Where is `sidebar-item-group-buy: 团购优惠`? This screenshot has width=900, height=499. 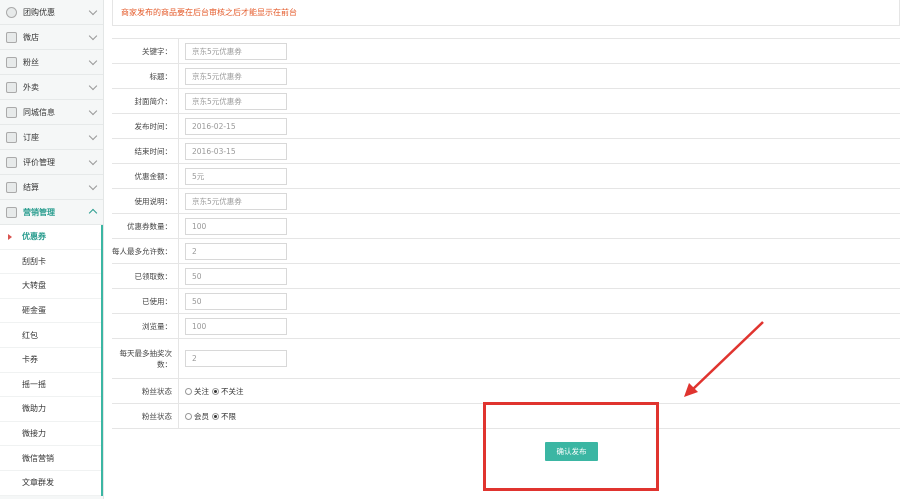 sidebar-item-group-buy: 团购优惠 is located at coordinates (51, 12).